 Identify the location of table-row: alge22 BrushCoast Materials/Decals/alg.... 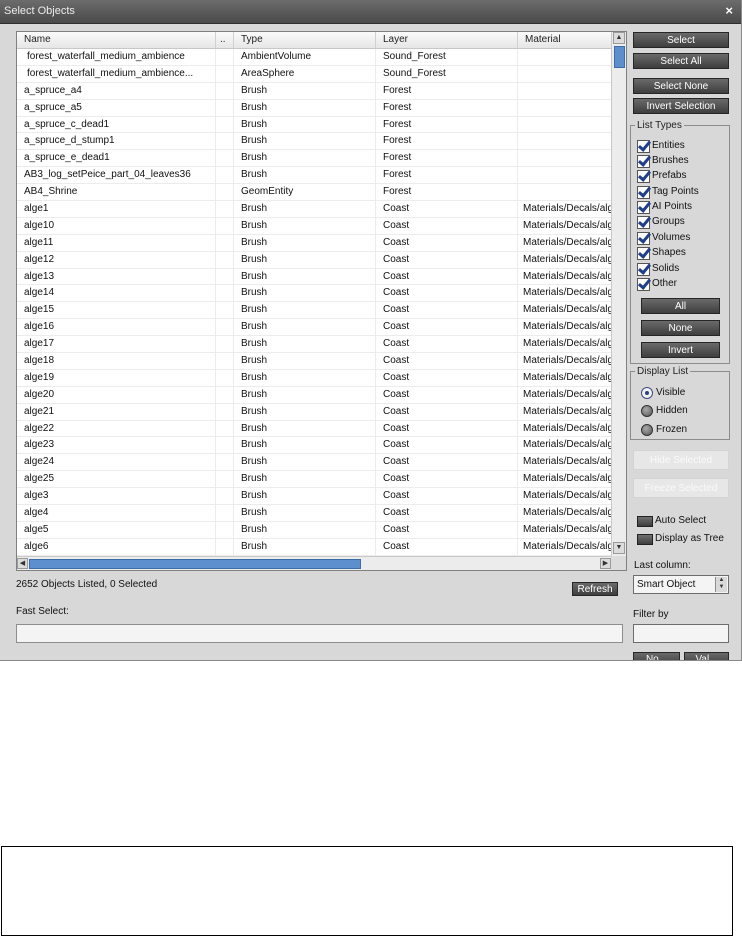
(314, 429).